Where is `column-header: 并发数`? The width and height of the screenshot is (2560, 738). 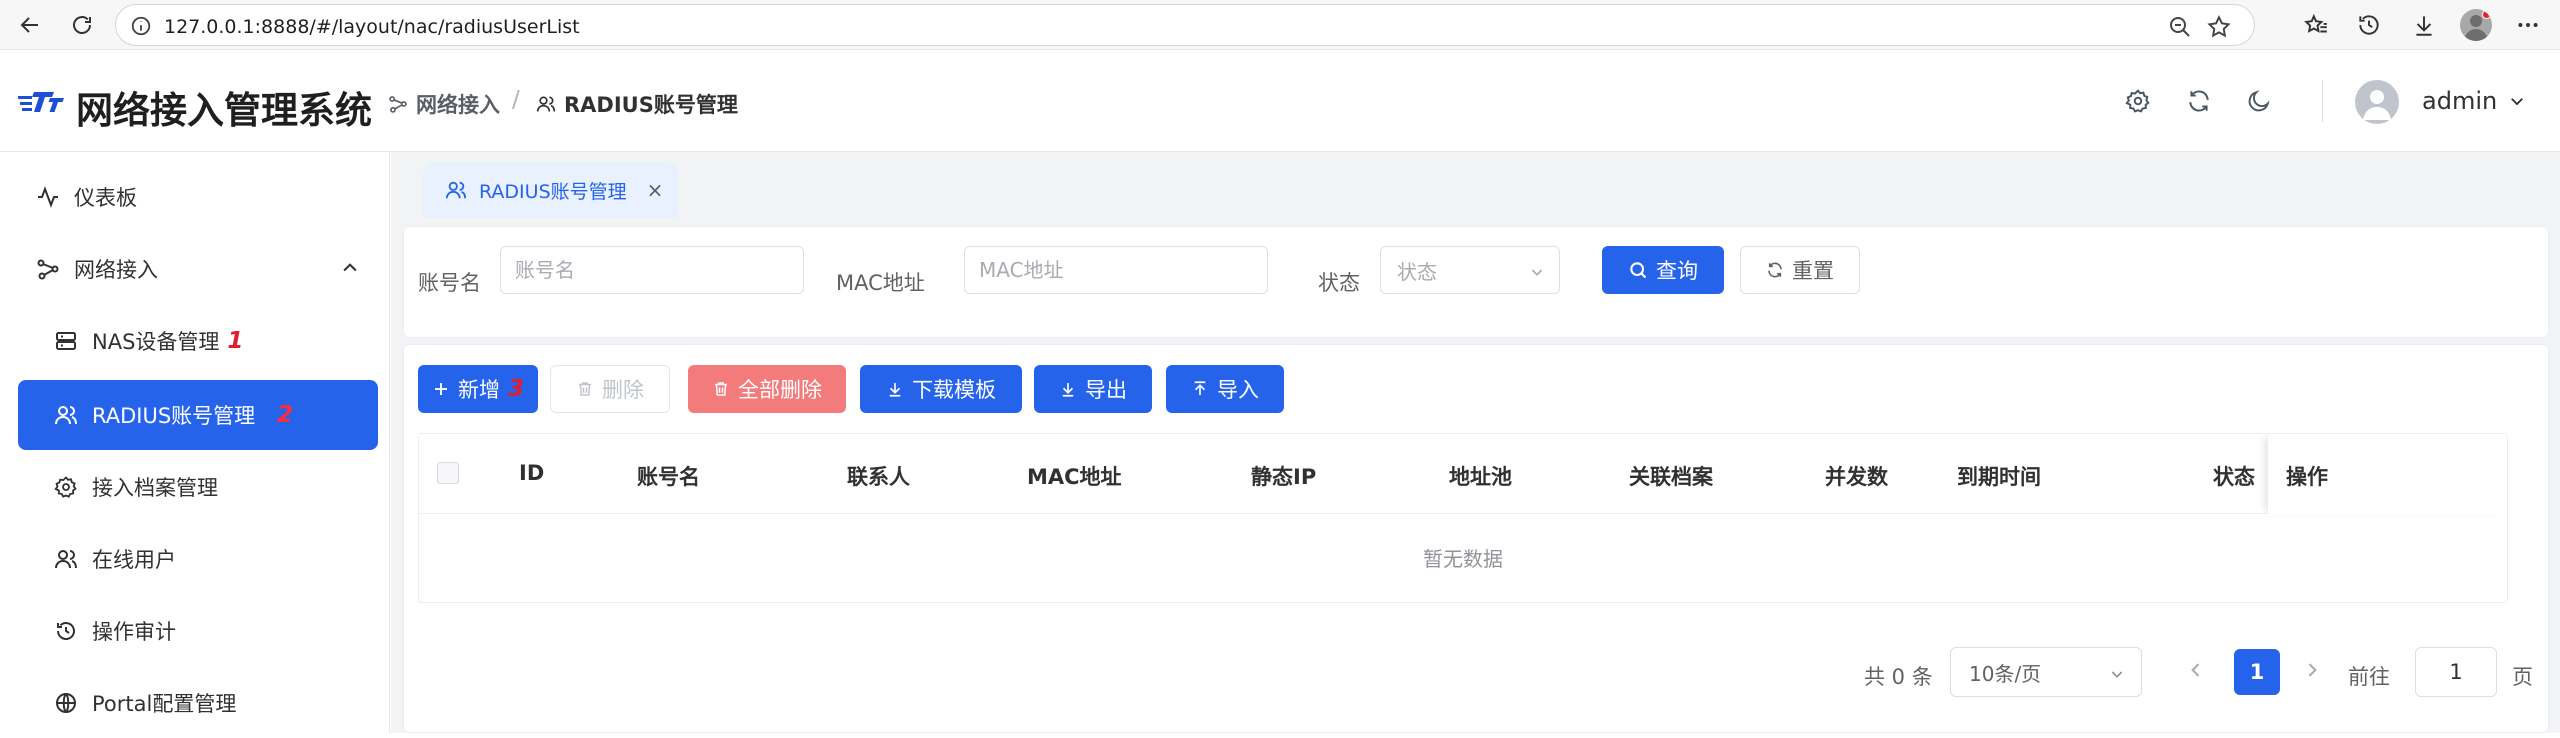
column-header: 并发数 is located at coordinates (1856, 476).